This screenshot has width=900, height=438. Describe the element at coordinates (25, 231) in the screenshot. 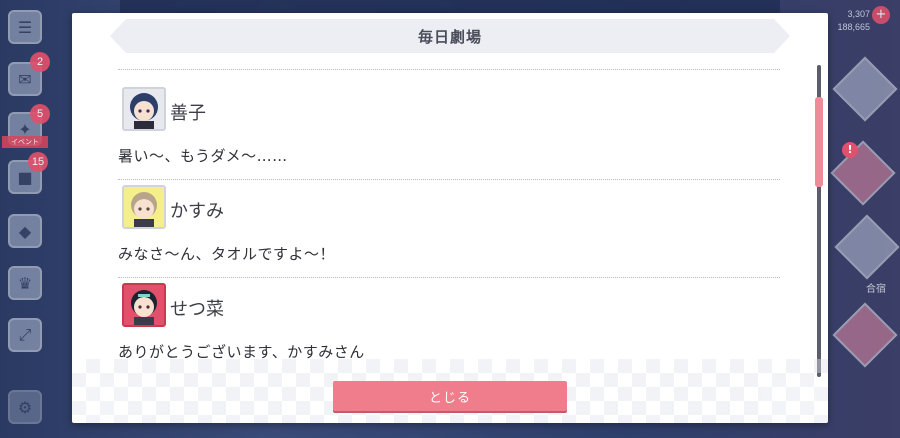

I see `shop-icon: ◆` at that location.